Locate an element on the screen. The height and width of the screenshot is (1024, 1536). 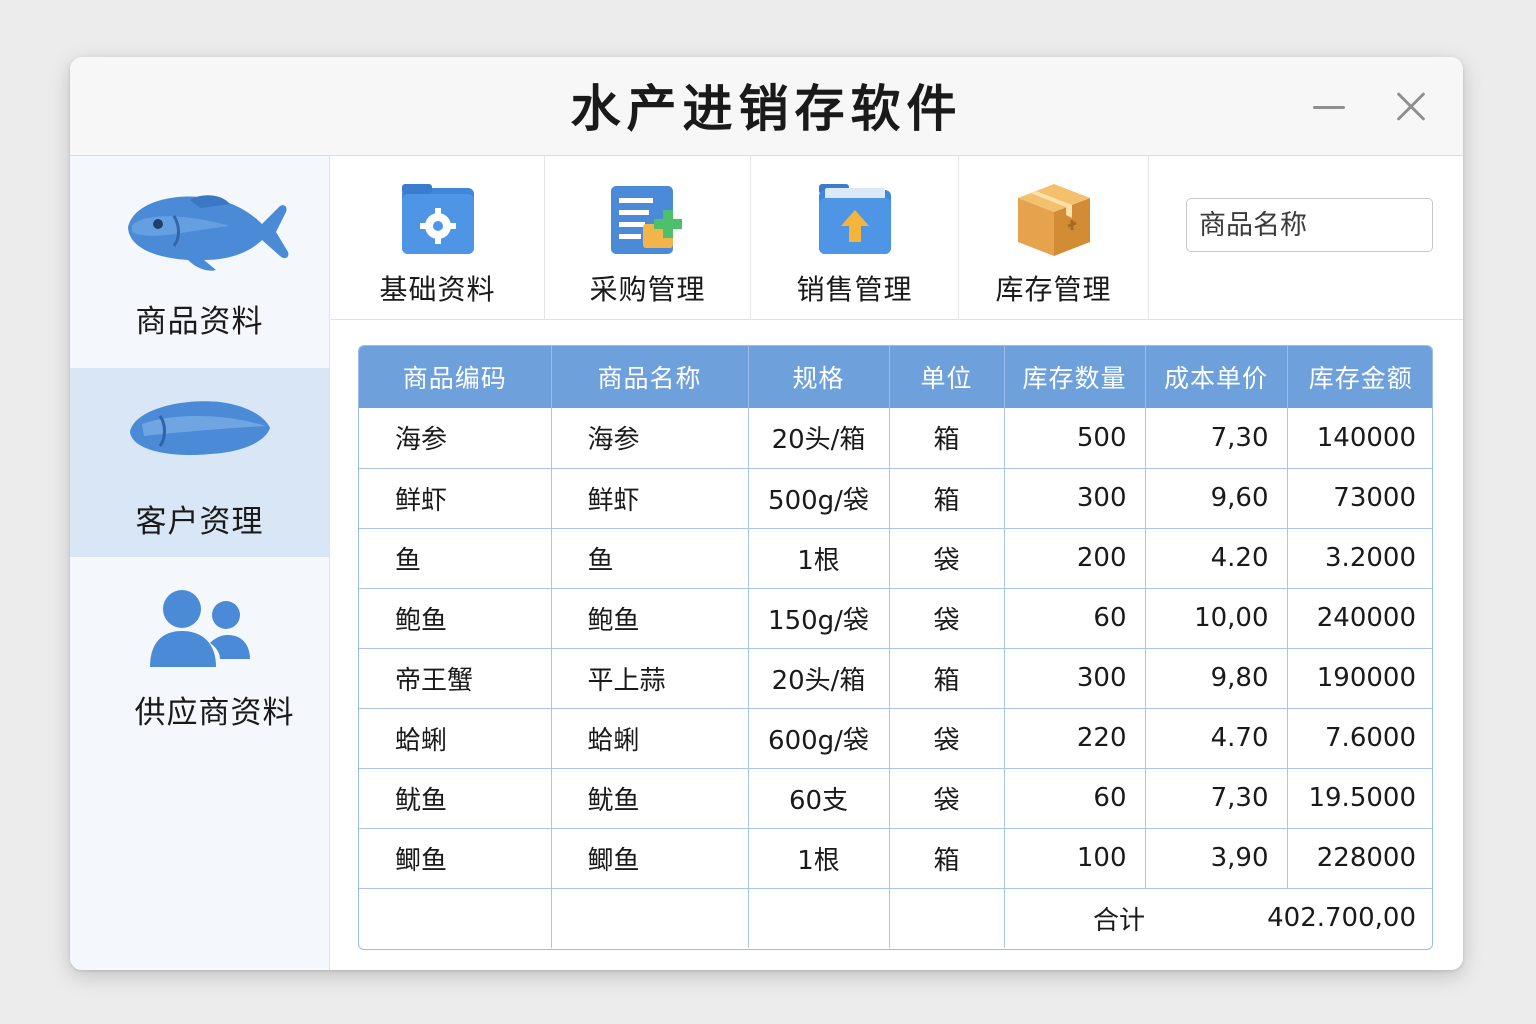
total-value: 402.700,00 is located at coordinates (1341, 918).